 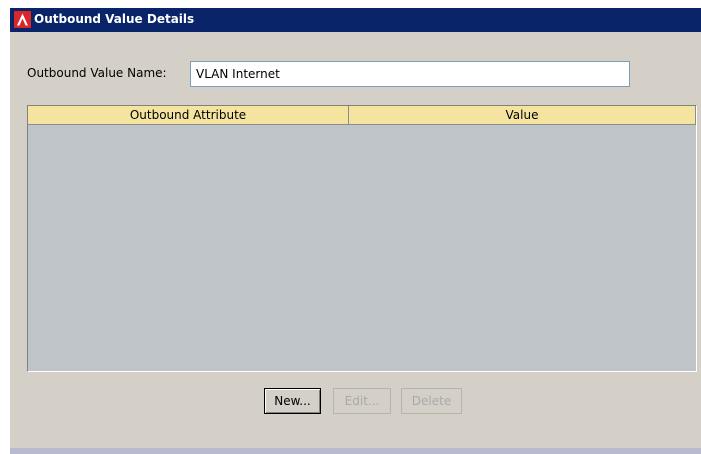 I want to click on bottom-border, so click(x=355, y=451).